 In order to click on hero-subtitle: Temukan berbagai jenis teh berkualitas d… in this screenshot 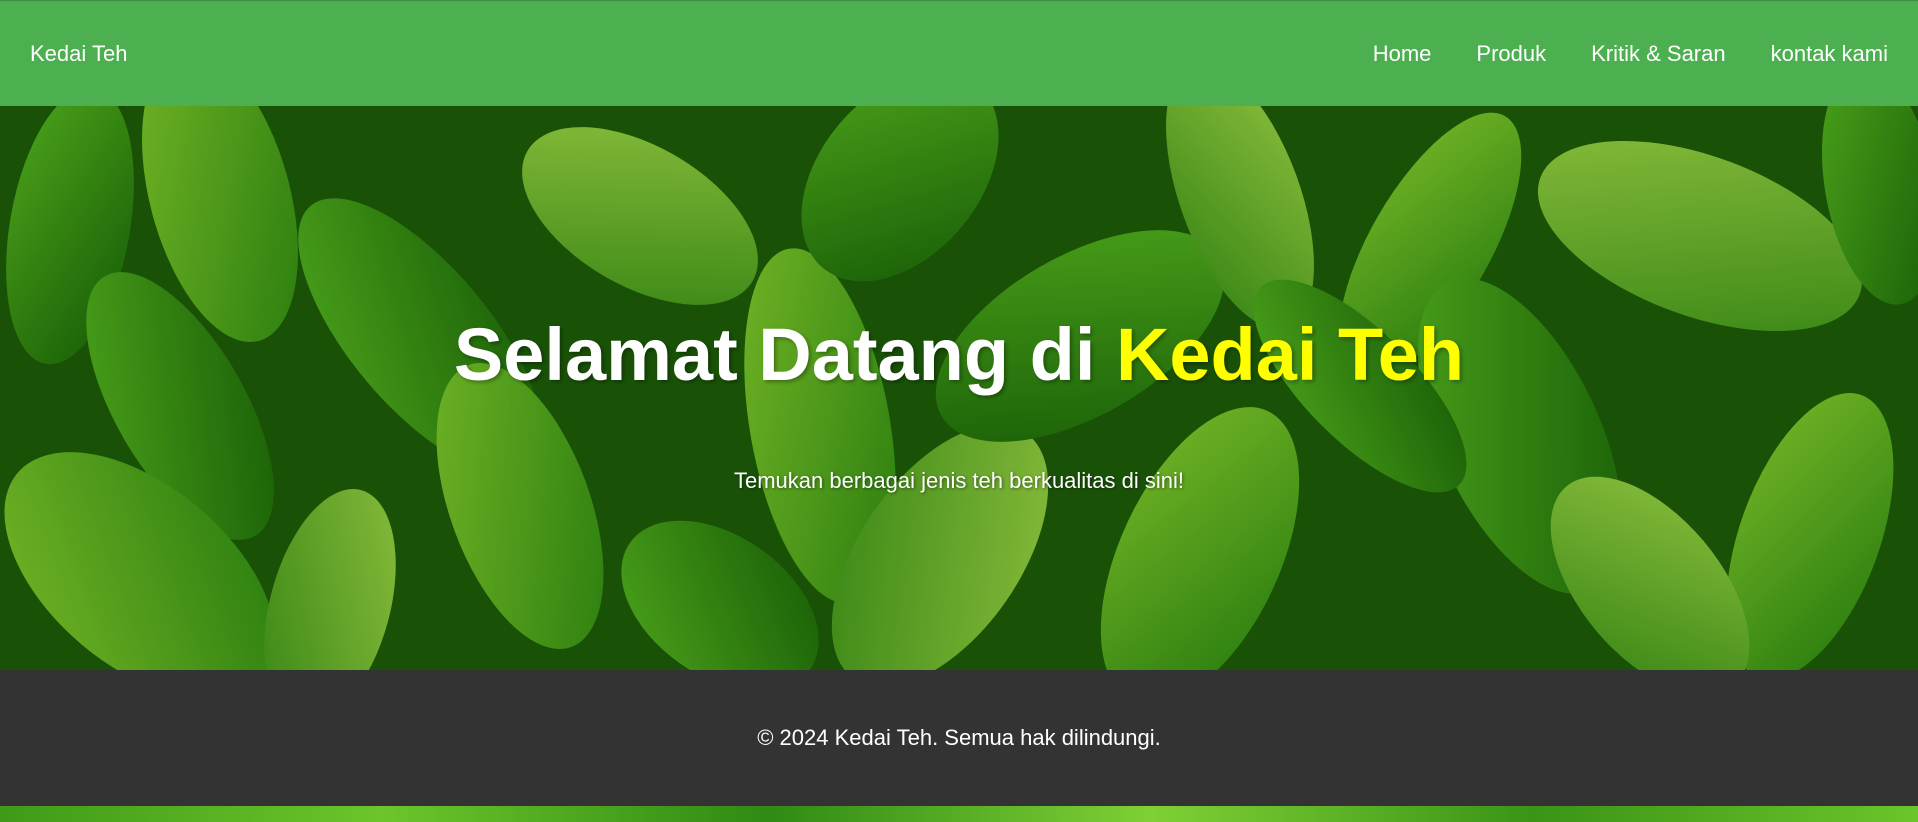, I will do `click(959, 480)`.